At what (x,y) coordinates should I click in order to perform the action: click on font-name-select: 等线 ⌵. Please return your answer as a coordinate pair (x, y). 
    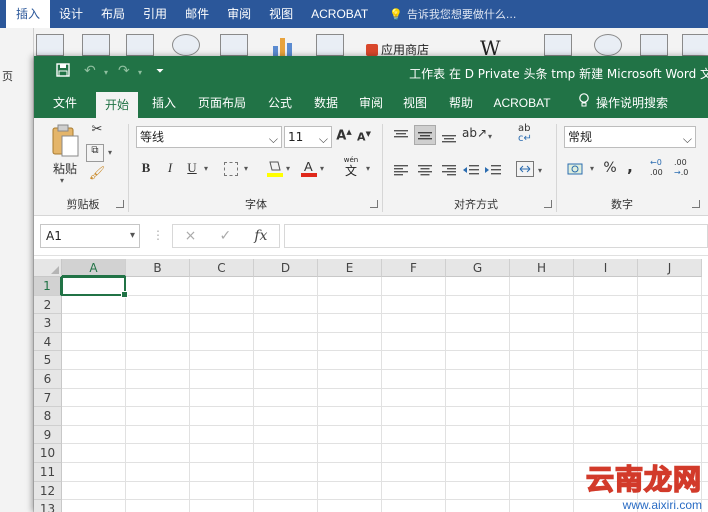
    Looking at the image, I should click on (209, 137).